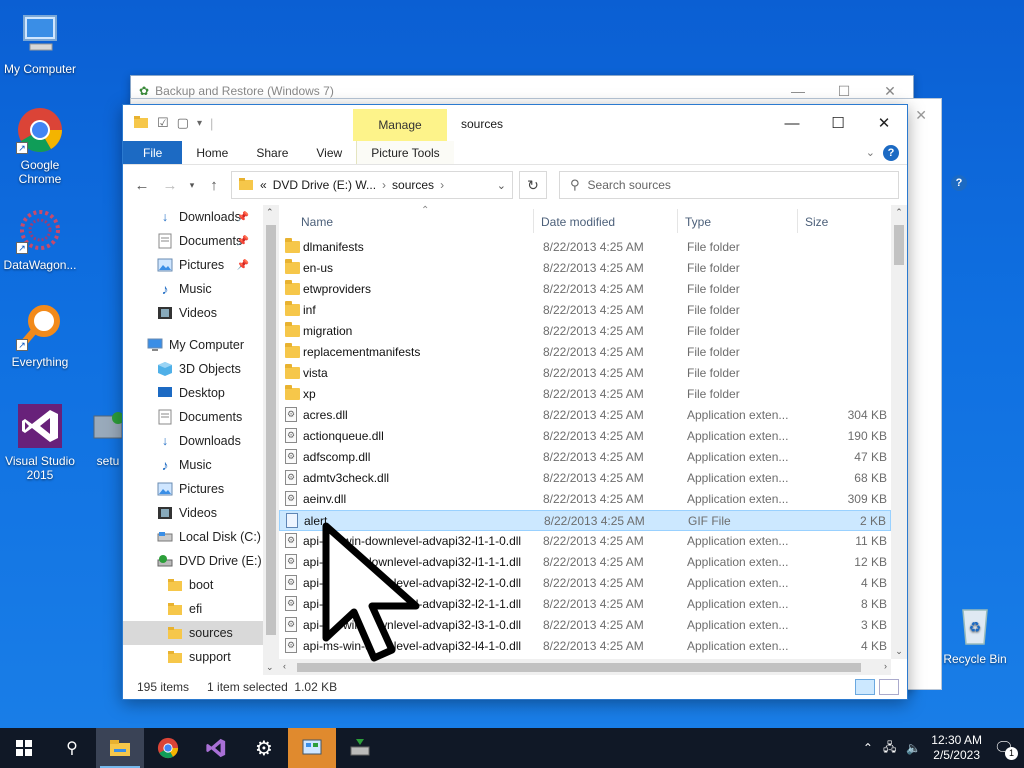 This screenshot has width=1024, height=768. Describe the element at coordinates (585, 289) in the screenshot. I see `file-row: etwproviders 8/22/2013 4:25 AM File folder` at that location.